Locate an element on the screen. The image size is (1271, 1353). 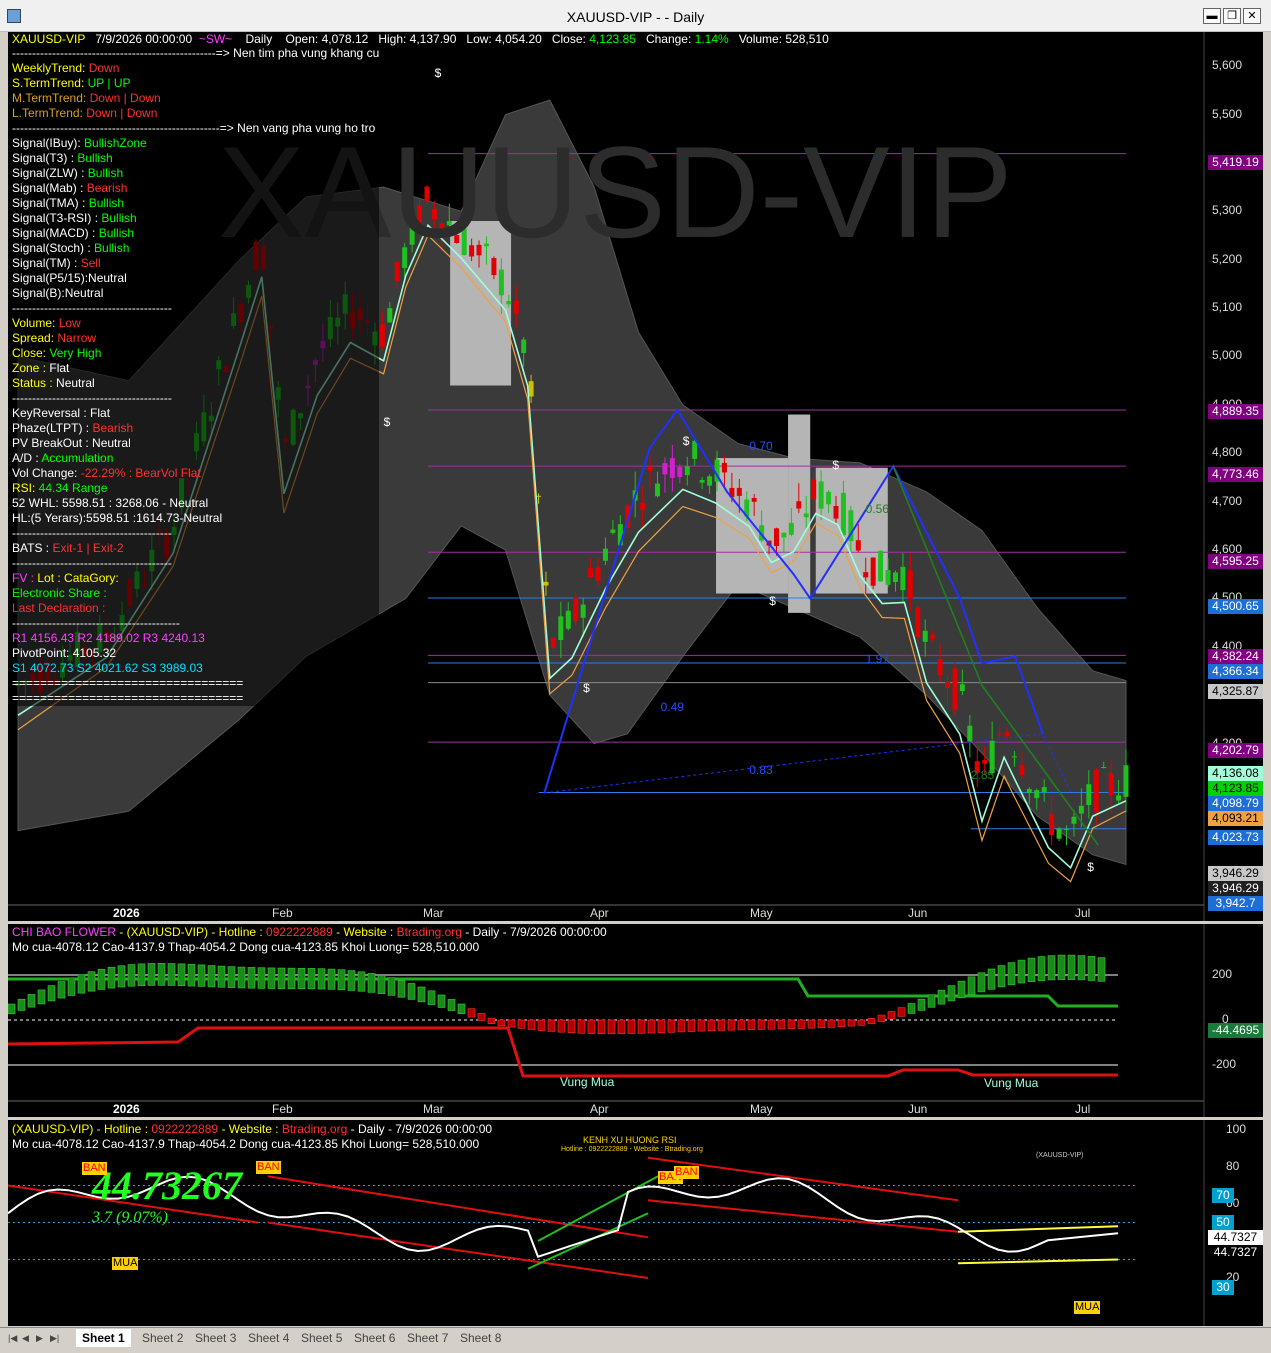
maximize-button: ❐ is located at coordinates (1232, 16).